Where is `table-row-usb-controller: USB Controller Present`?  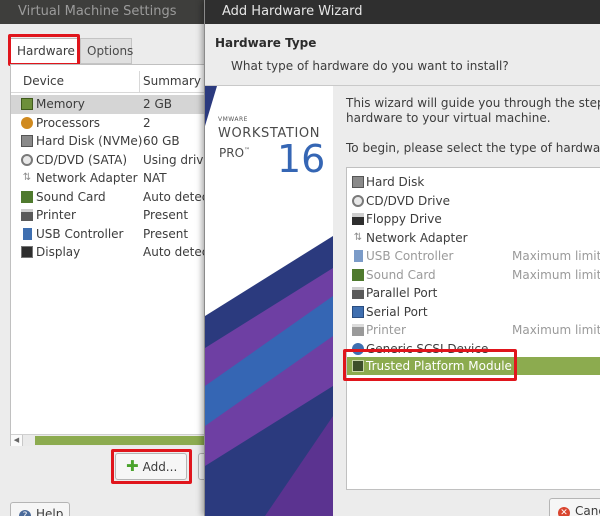 table-row-usb-controller: USB Controller Present is located at coordinates (111, 234).